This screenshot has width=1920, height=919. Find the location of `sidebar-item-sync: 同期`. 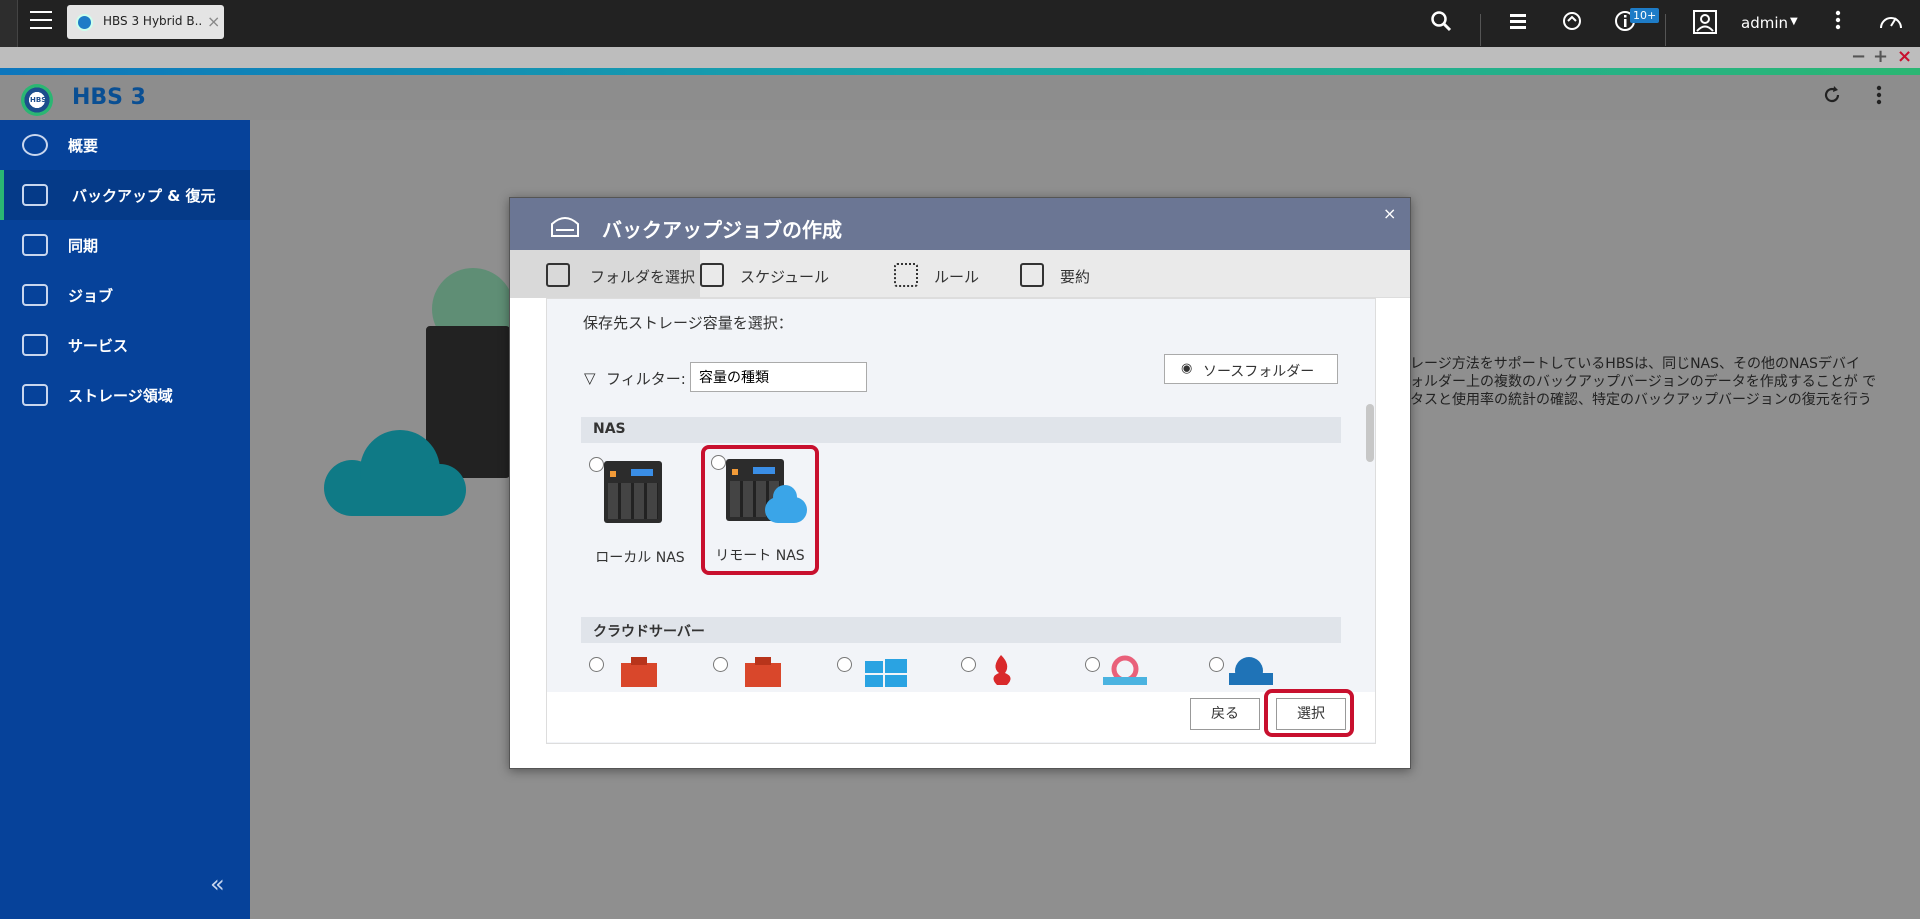

sidebar-item-sync: 同期 is located at coordinates (125, 245).